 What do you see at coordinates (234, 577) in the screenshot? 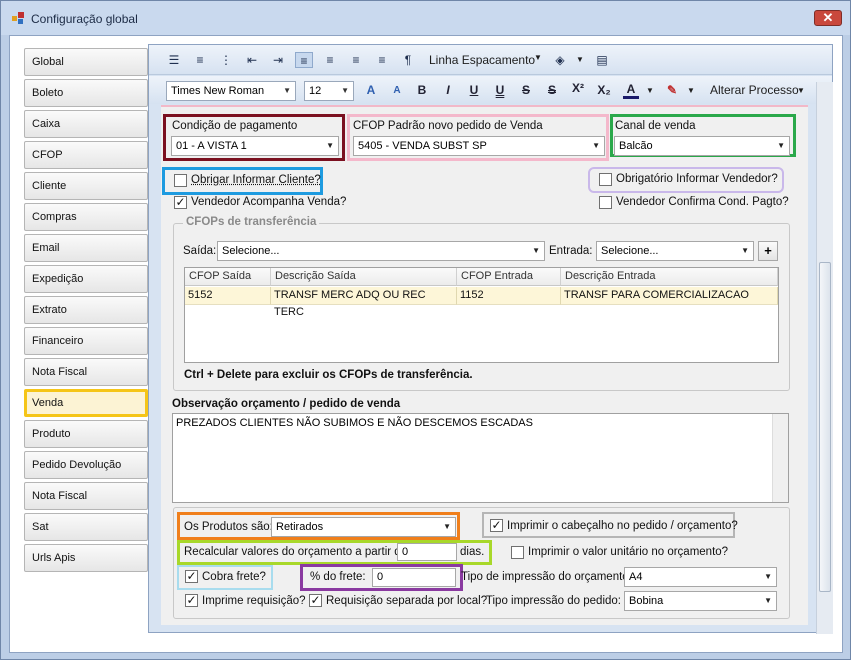
I see `charge-freight-label: Cobra frete?` at bounding box center [234, 577].